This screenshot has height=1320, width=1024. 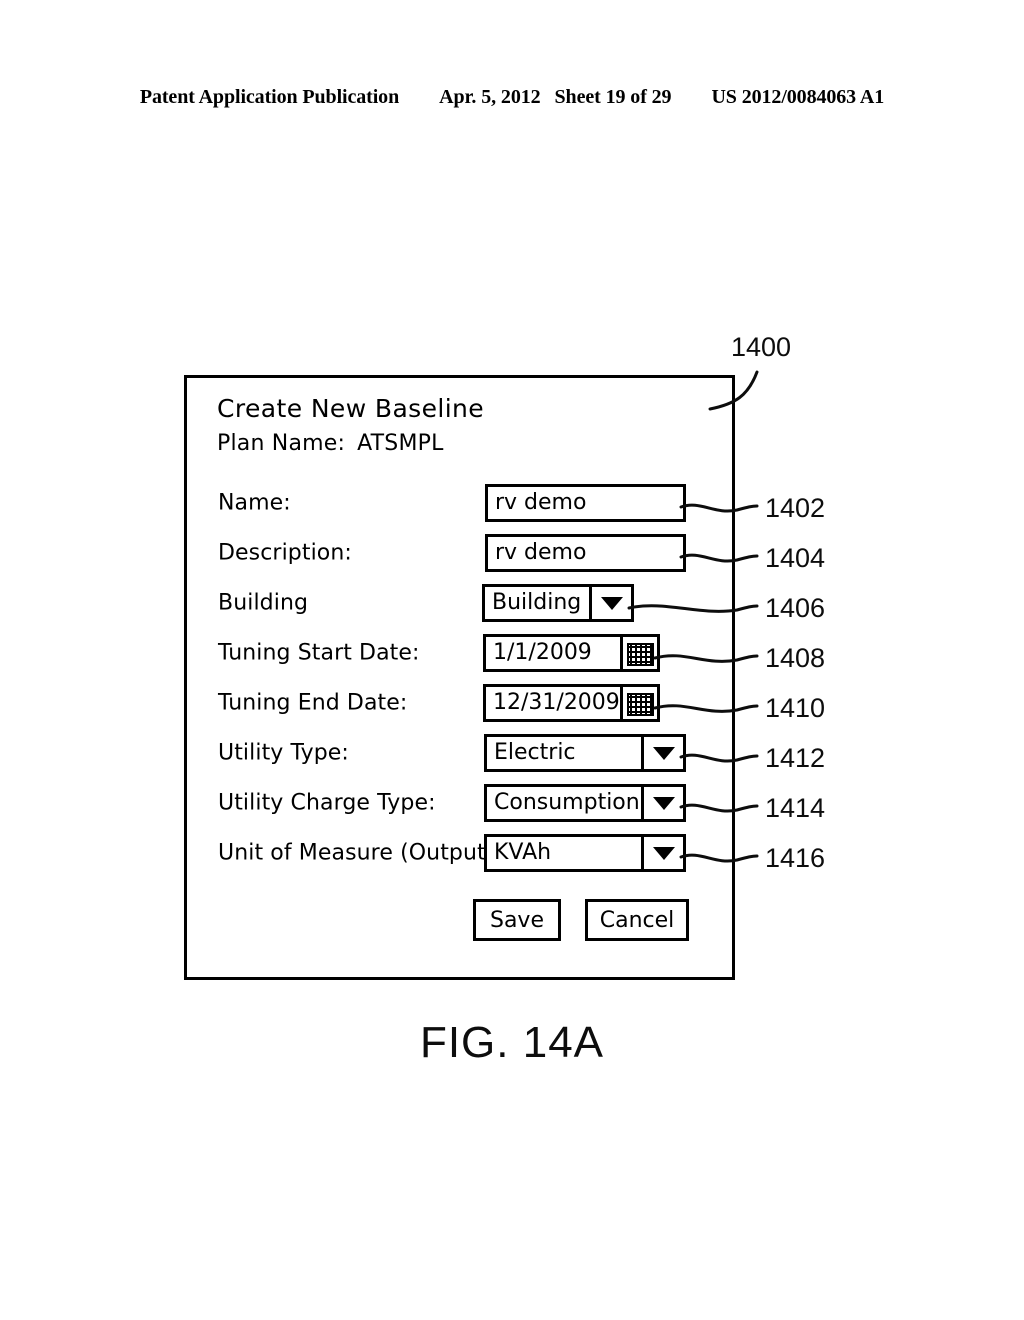 What do you see at coordinates (459, 503) in the screenshot?
I see `form-row-name: Name: rv demo` at bounding box center [459, 503].